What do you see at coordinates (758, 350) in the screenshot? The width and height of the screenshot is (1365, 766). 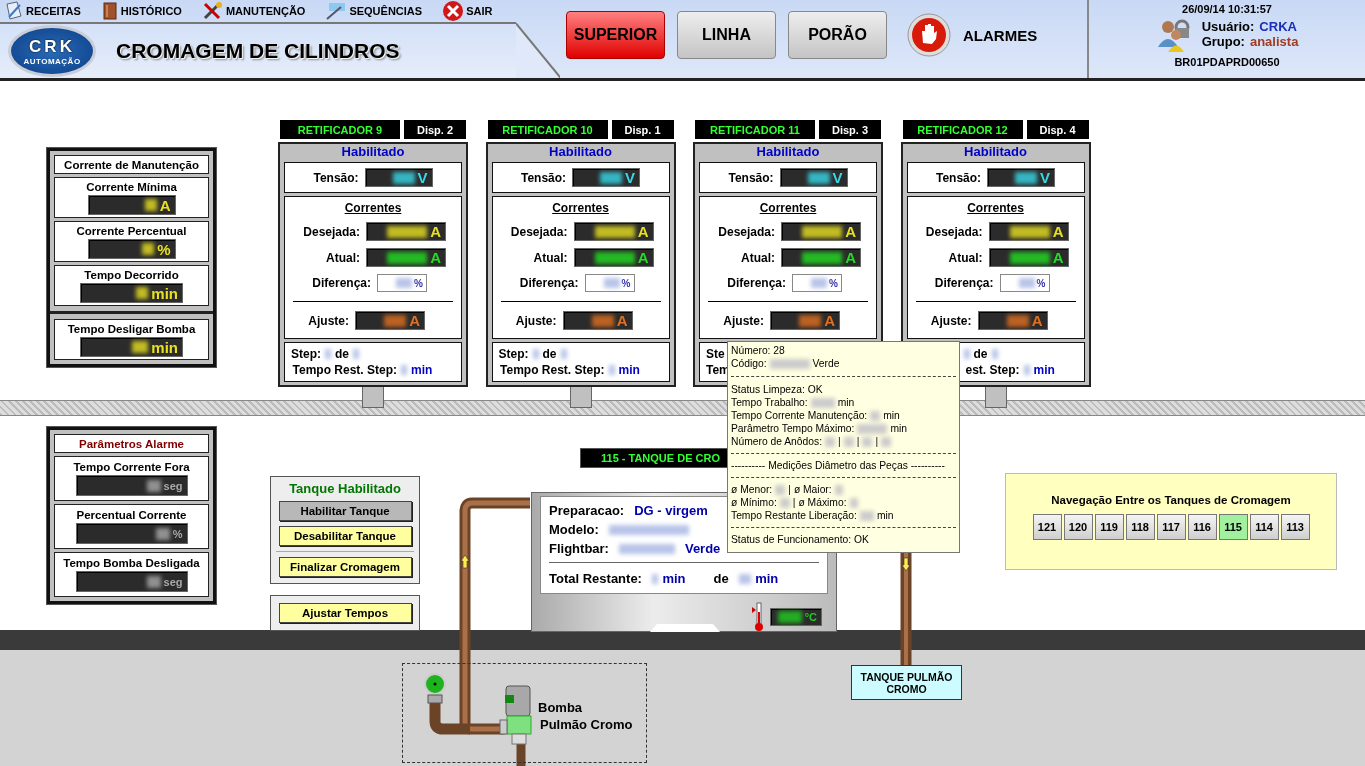 I see `tooltip-line: Número: 28` at bounding box center [758, 350].